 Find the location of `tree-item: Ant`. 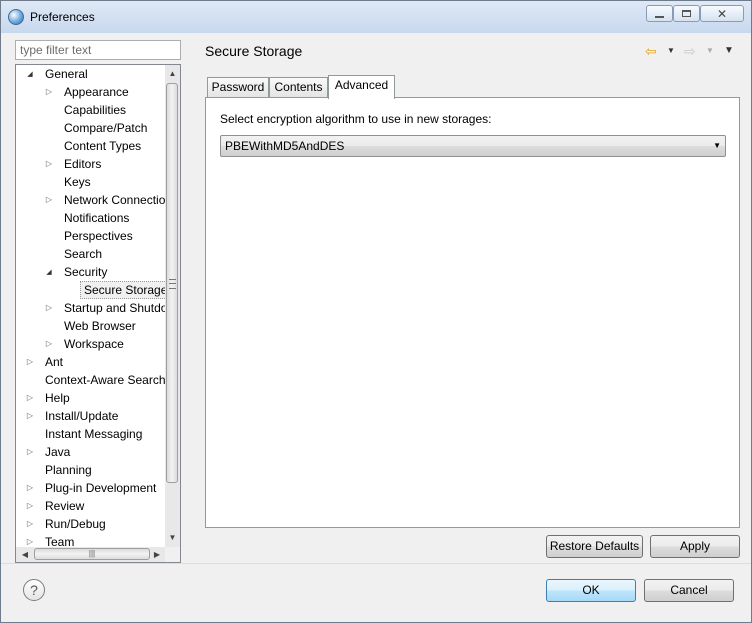

tree-item: Ant is located at coordinates (90, 362).